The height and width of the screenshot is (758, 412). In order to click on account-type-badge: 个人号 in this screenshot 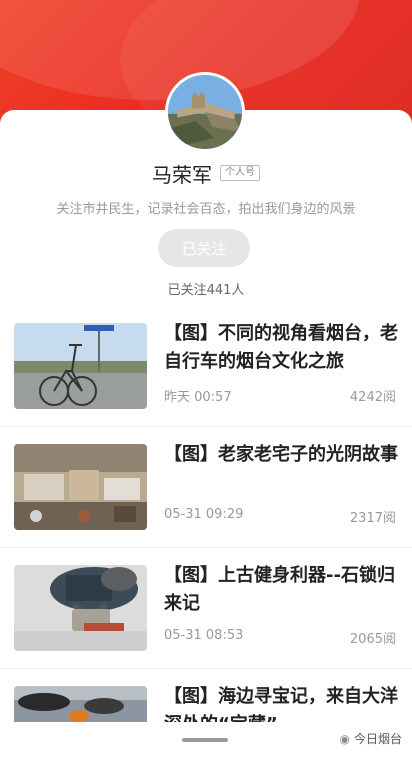, I will do `click(240, 173)`.